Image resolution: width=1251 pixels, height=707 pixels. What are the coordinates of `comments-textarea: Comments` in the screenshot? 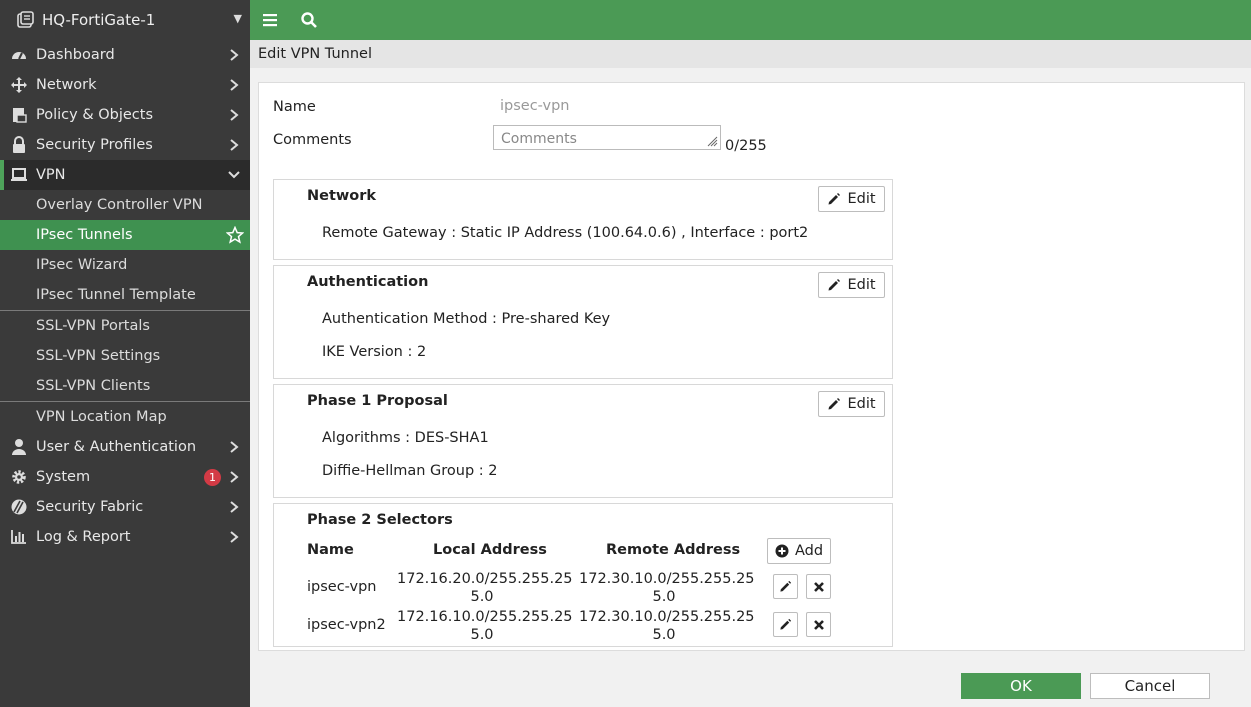 It's located at (607, 137).